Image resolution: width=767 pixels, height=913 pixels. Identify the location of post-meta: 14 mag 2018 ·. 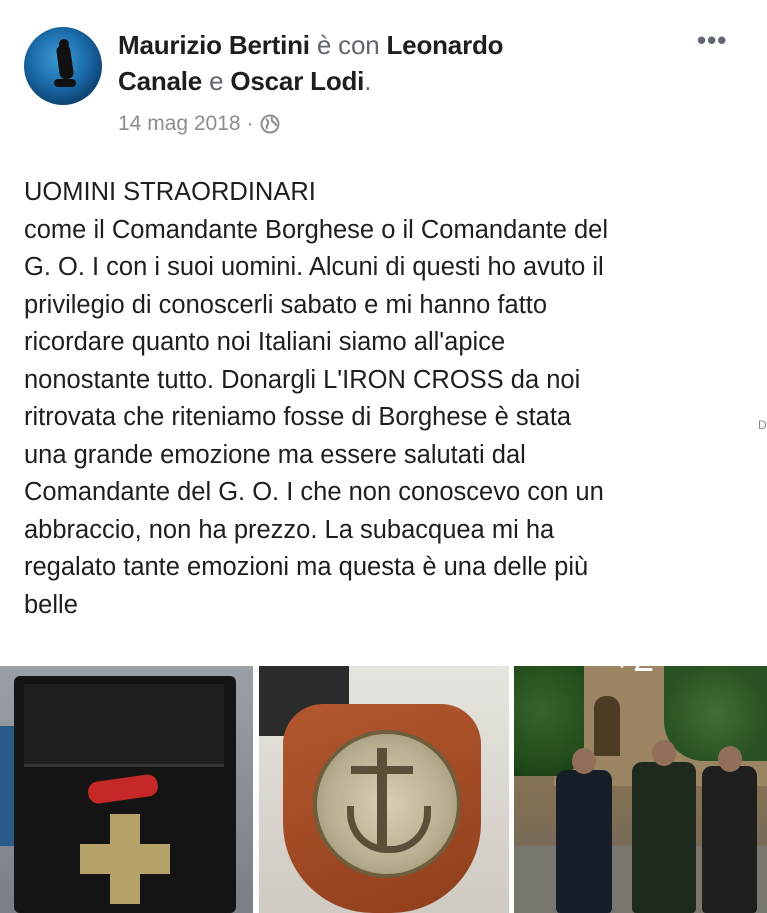
(199, 124).